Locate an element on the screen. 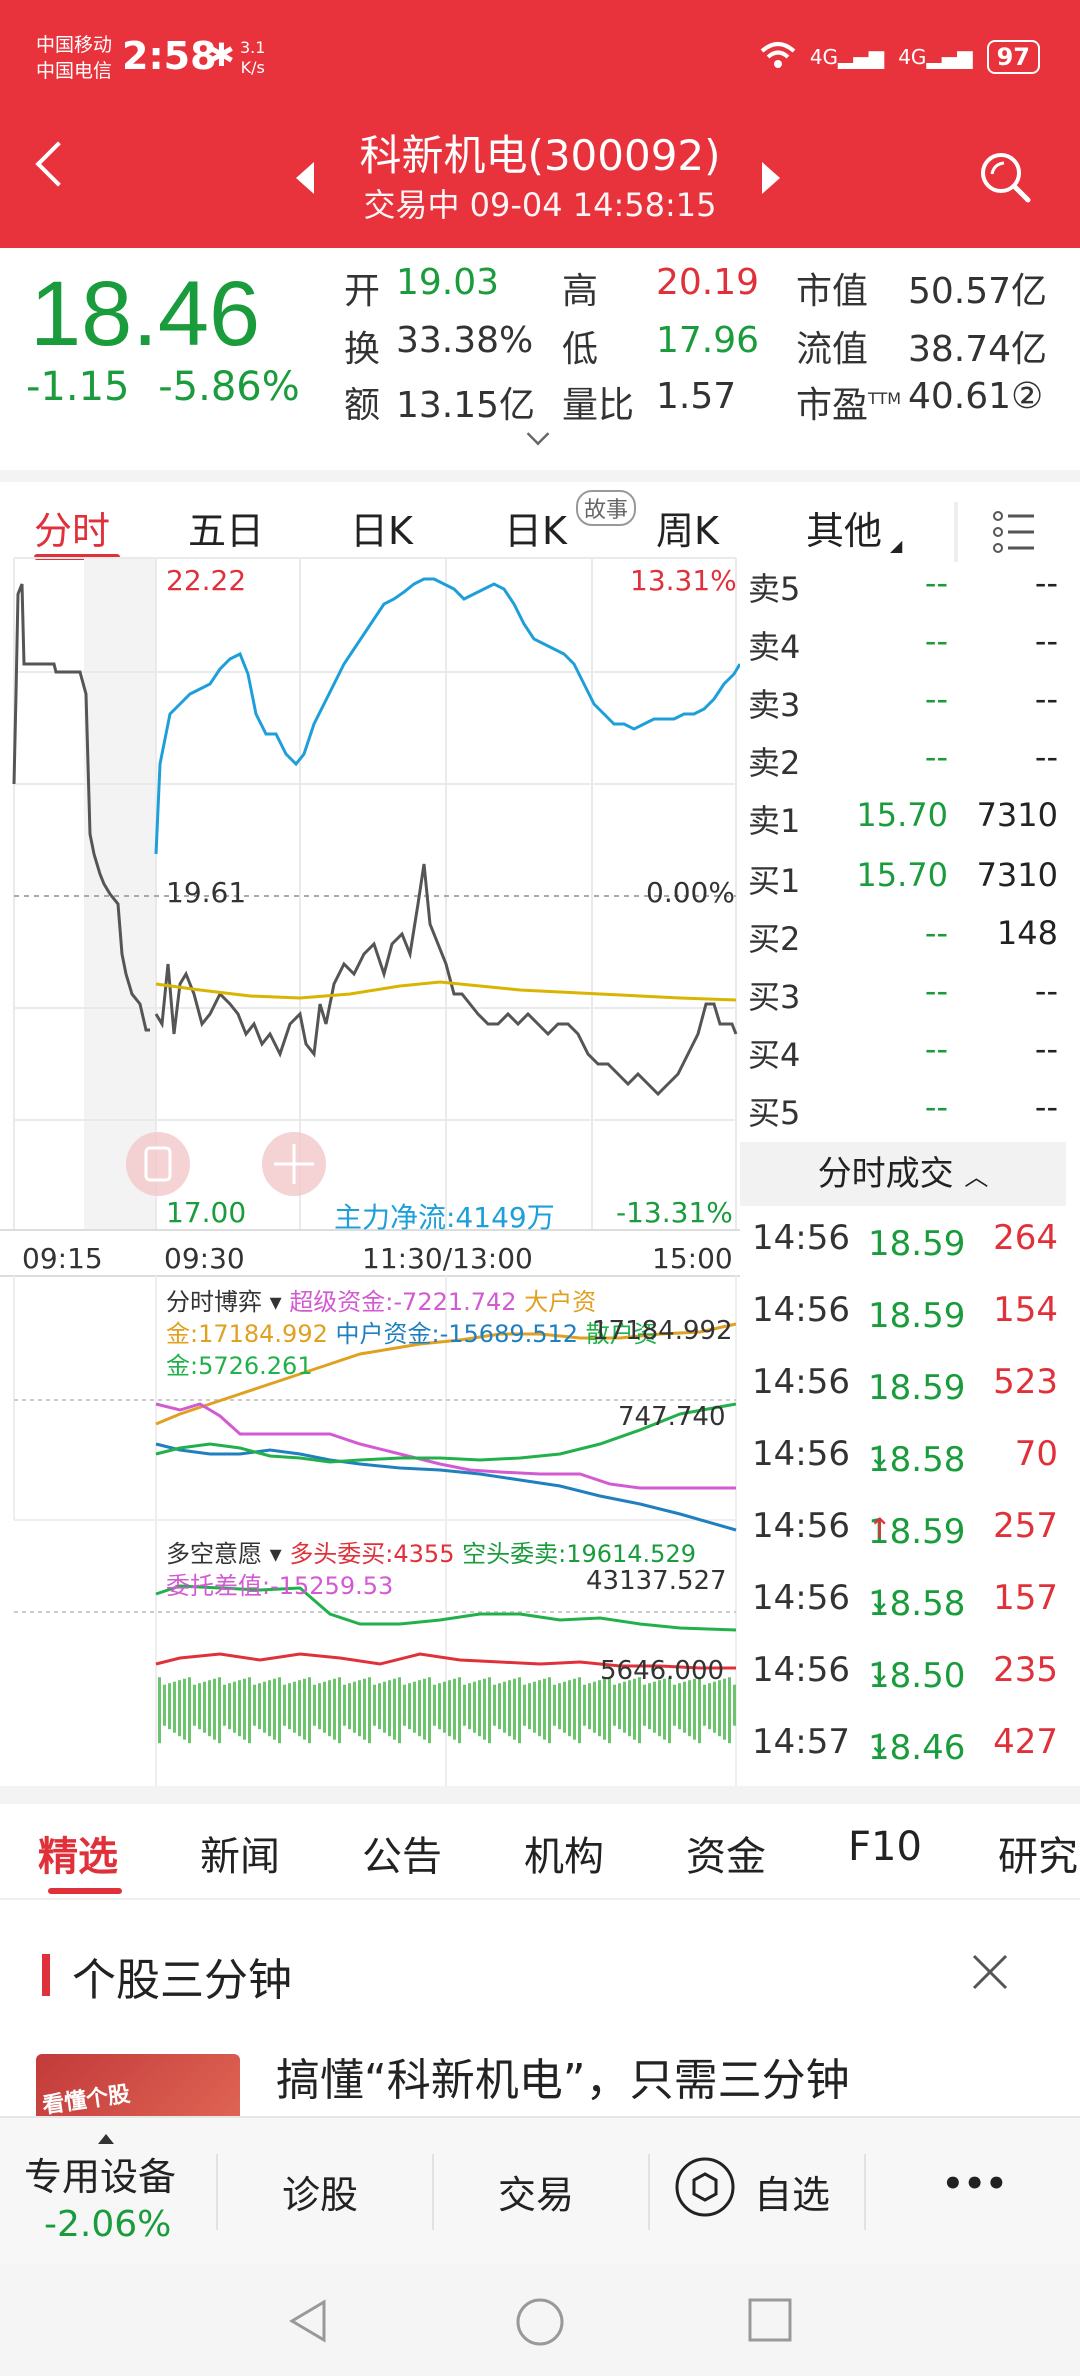 The image size is (1080, 2376). search-icon is located at coordinates (1005, 177).